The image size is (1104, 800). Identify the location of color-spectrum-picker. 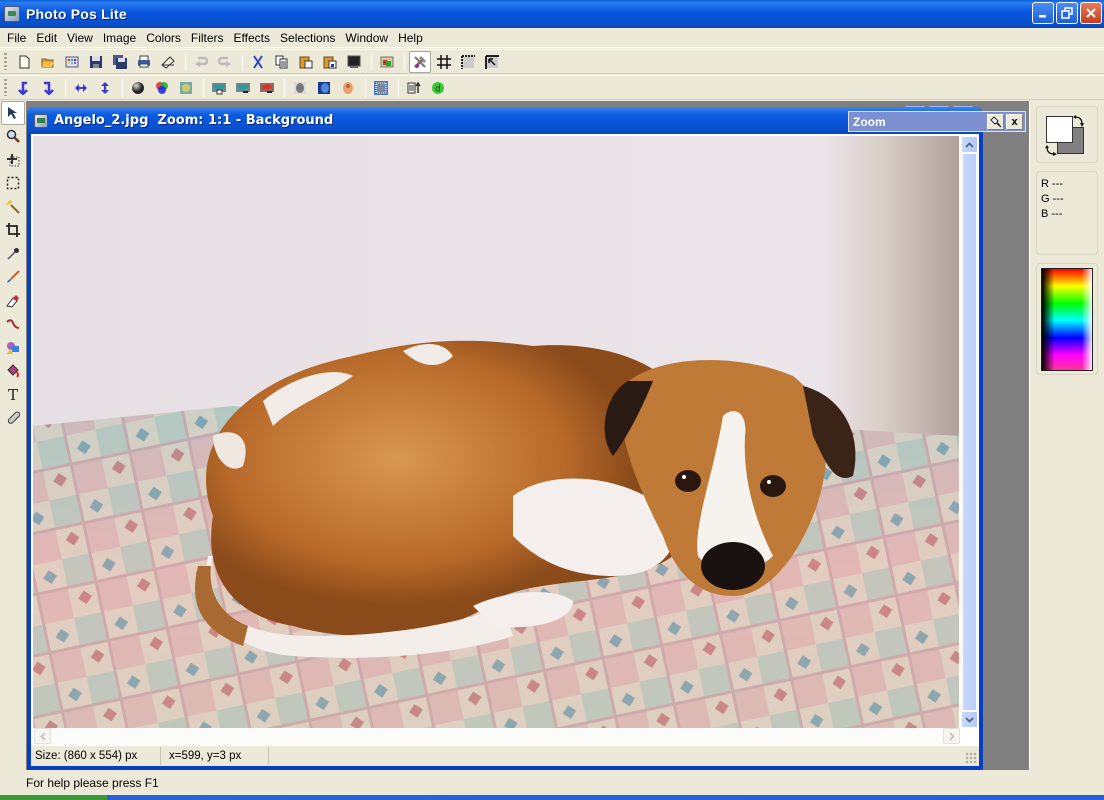
(1067, 319).